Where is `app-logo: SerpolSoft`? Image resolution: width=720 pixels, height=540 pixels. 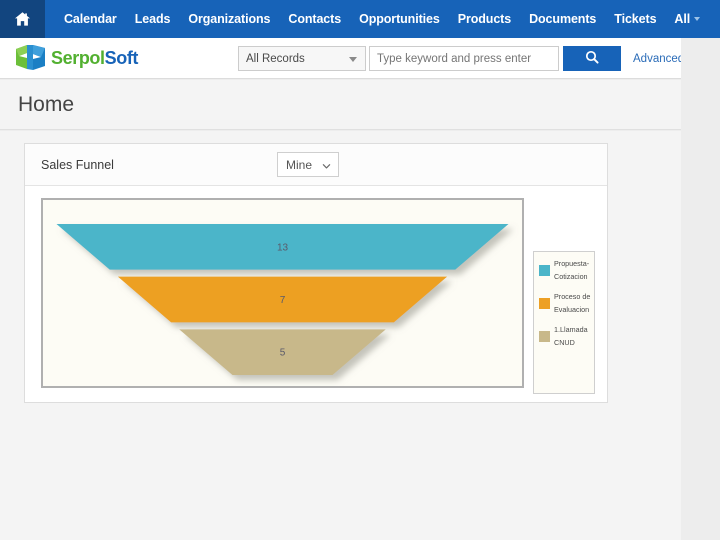
app-logo: SerpolSoft is located at coordinates (76, 58).